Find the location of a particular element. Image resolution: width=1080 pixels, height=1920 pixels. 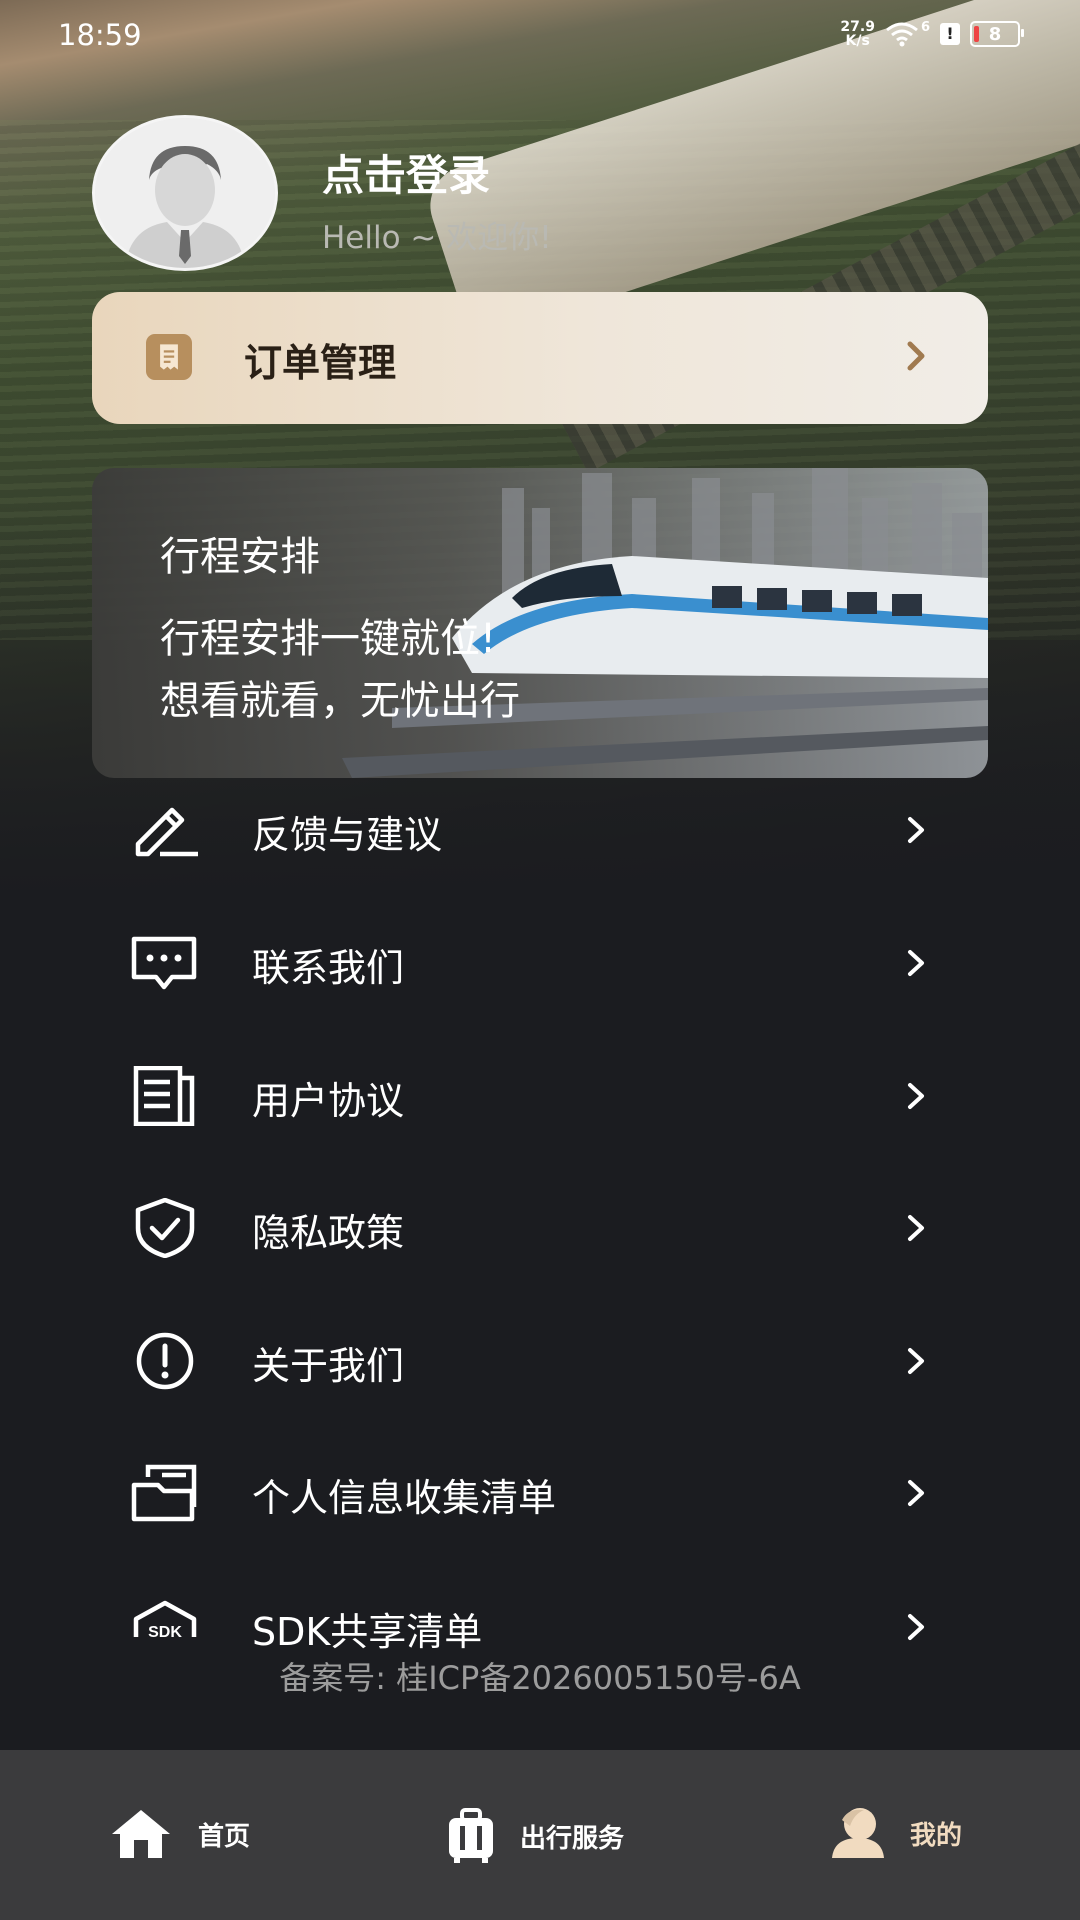

login-prompt: 点击登录 is located at coordinates (406, 172).